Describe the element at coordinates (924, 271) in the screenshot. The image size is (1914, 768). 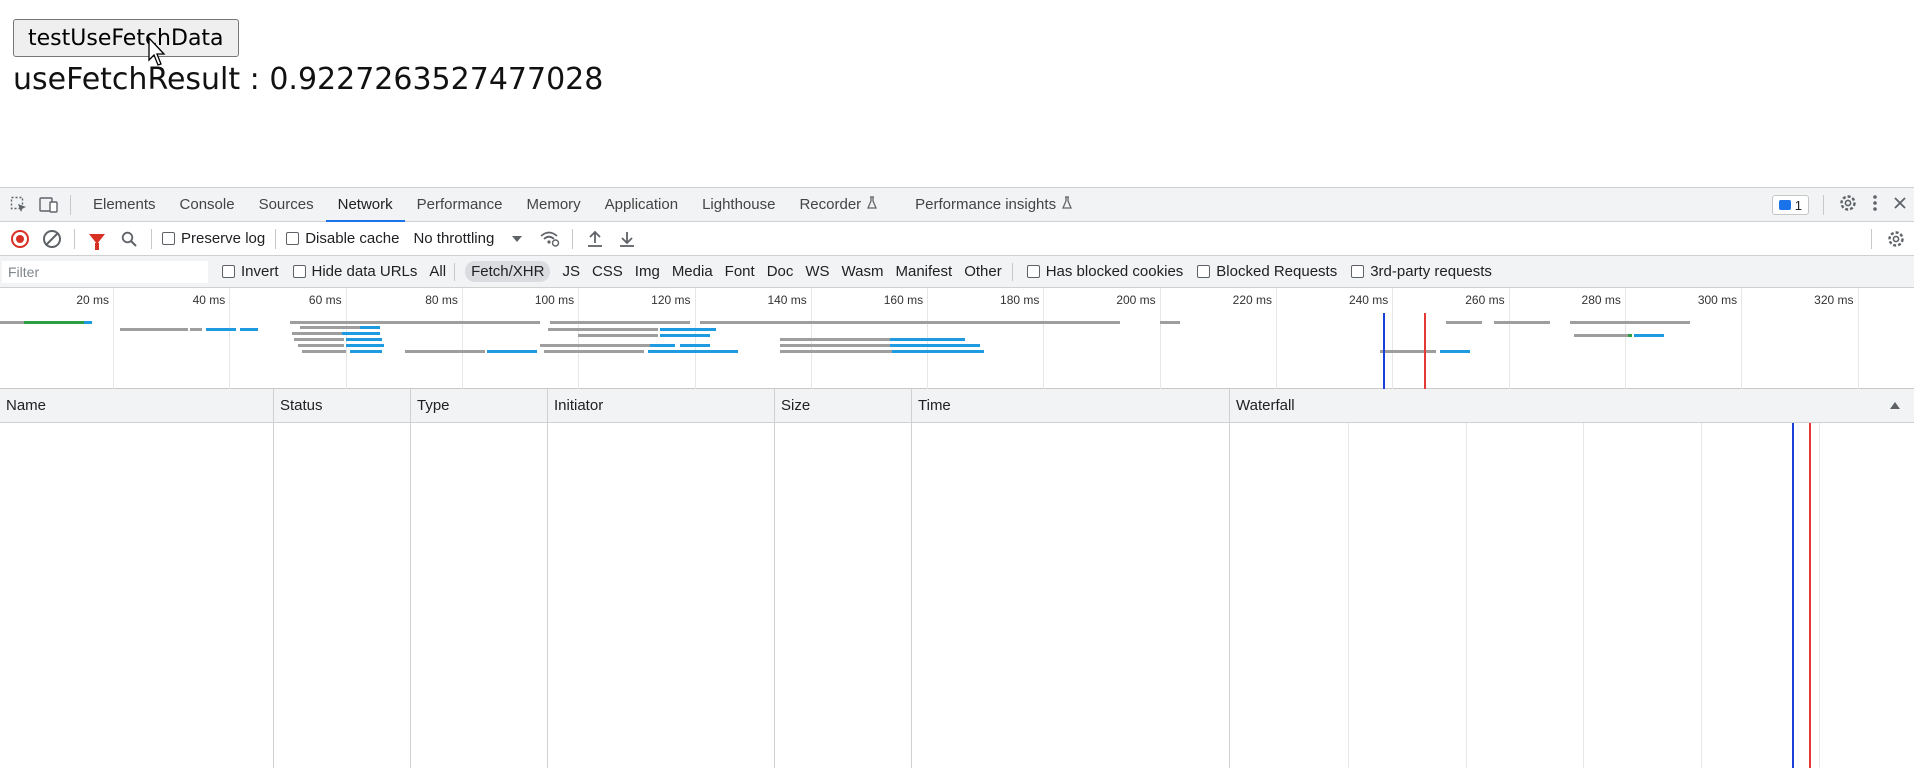
I see `filter-type-manifest: Manifest` at that location.